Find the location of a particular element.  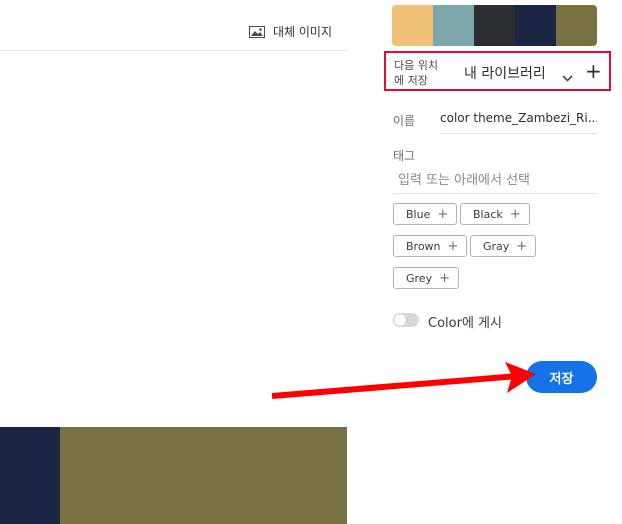

tag-chip-label: Brown is located at coordinates (423, 246).